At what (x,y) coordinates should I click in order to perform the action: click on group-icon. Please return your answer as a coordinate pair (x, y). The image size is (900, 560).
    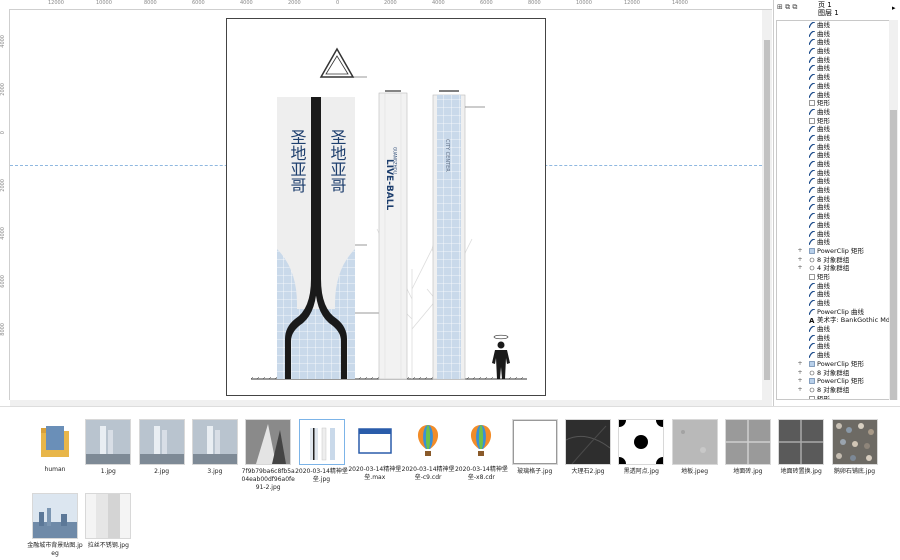
    Looking at the image, I should click on (812, 390).